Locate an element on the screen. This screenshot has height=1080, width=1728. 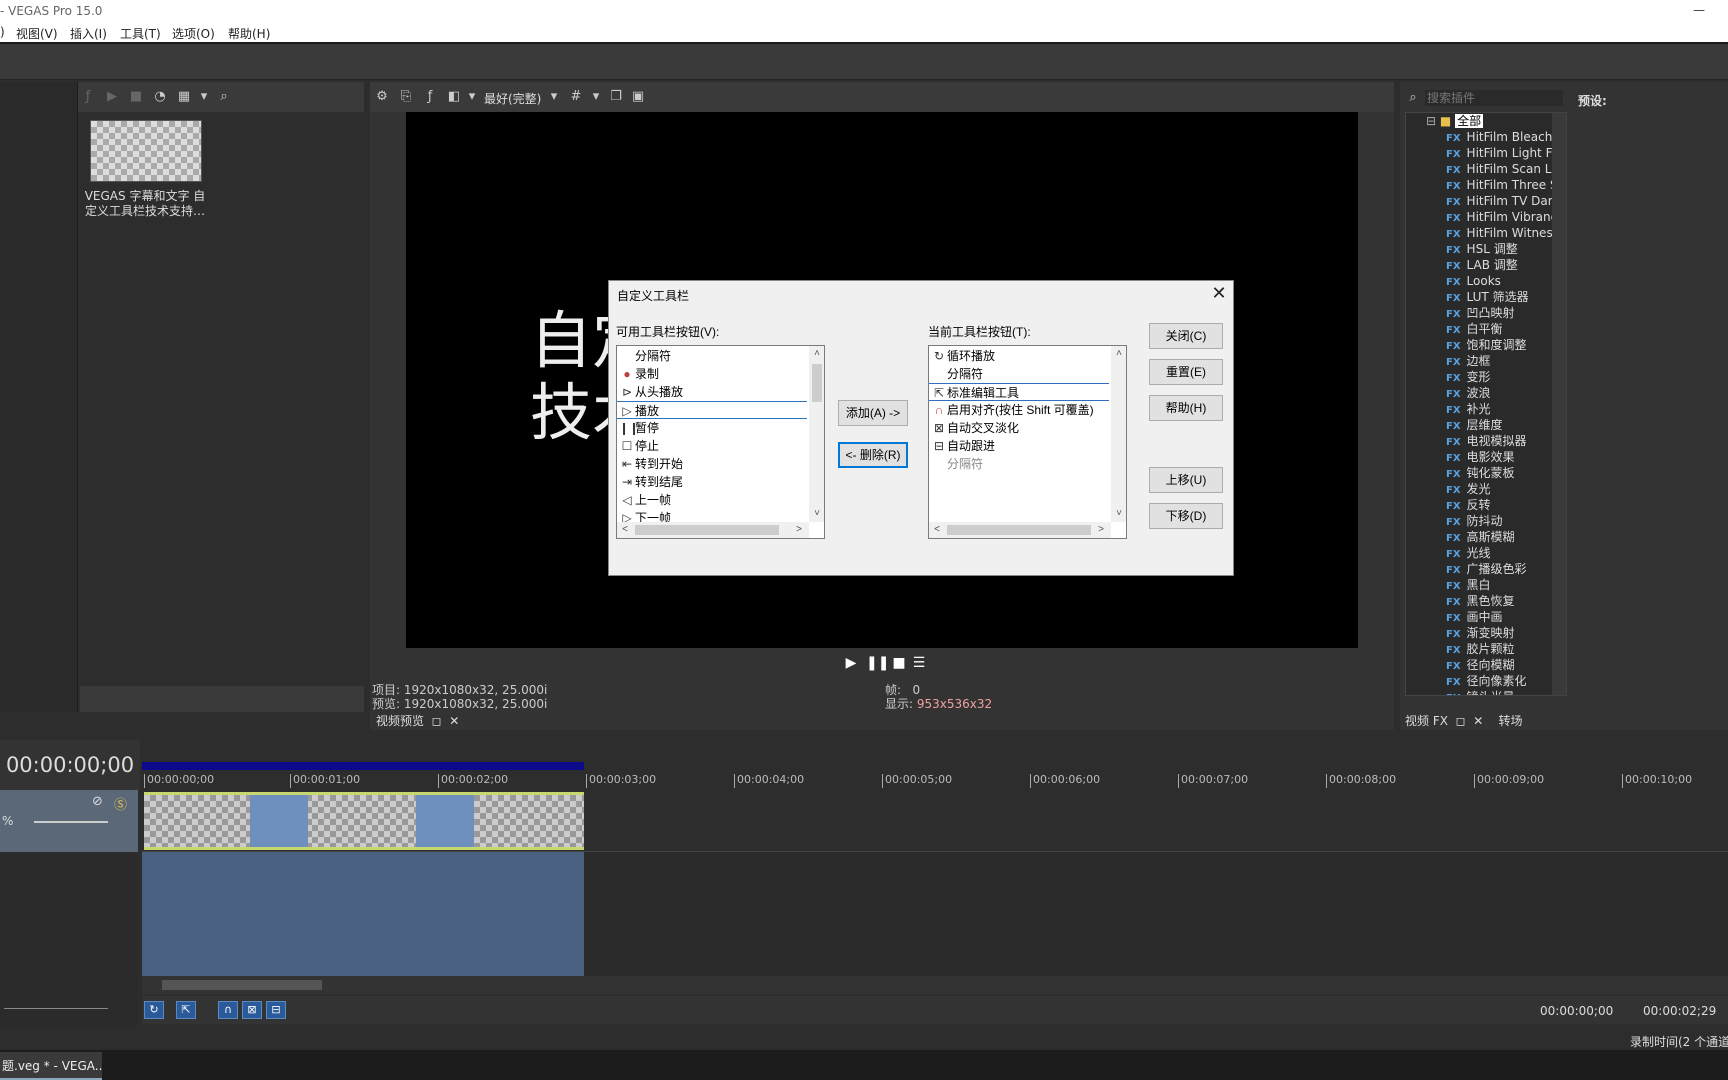
split-screen-icon: ◧ is located at coordinates (454, 97).